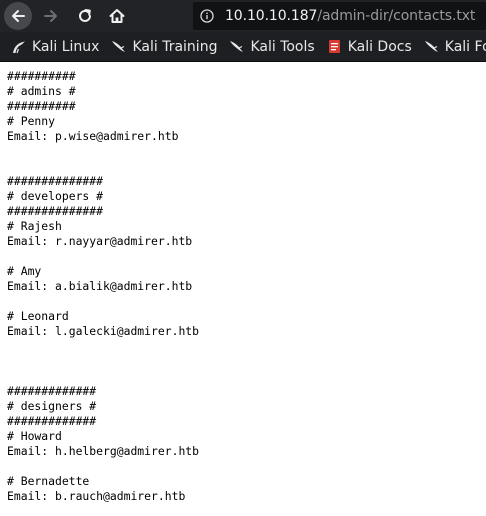 The width and height of the screenshot is (486, 516). Describe the element at coordinates (96, 496) in the screenshot. I see `text-line: Email: b.rauch@admirer.htb` at that location.